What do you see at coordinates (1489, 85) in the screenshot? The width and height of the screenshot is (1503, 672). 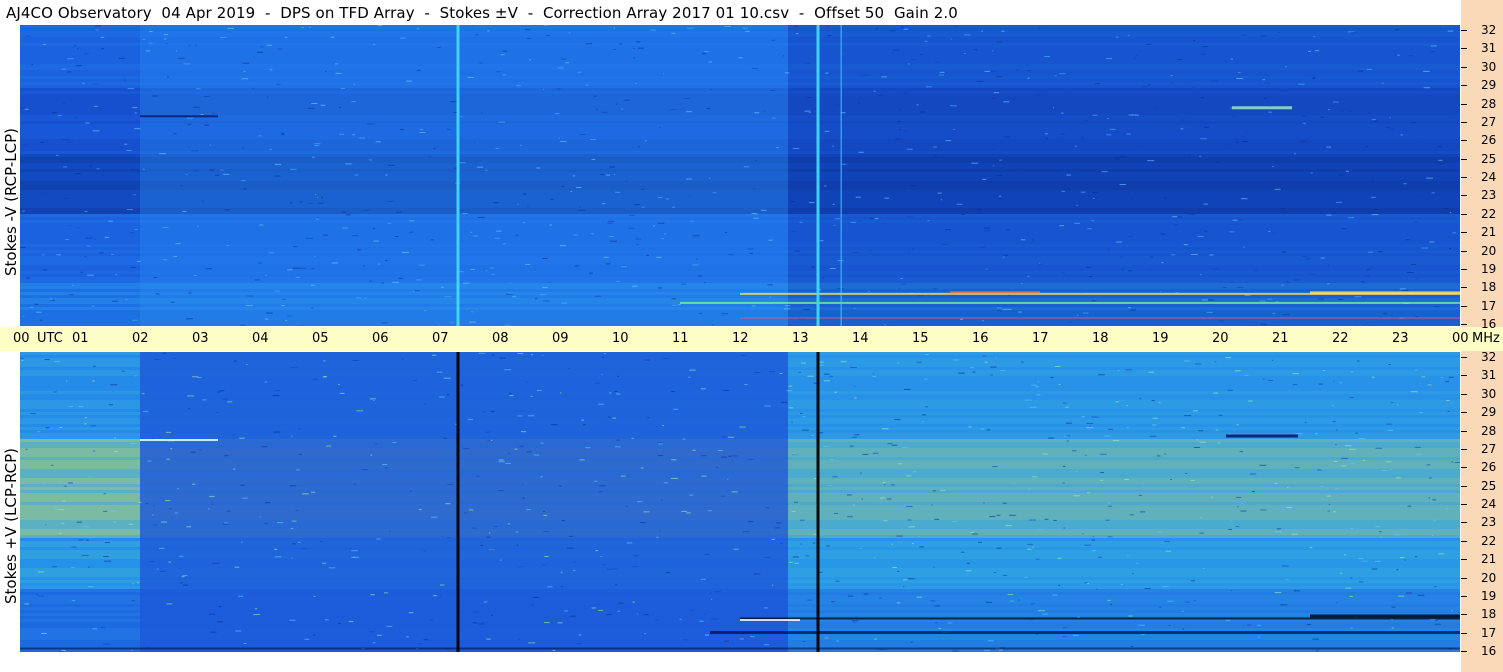 I see `frequency-tick-label: 29` at bounding box center [1489, 85].